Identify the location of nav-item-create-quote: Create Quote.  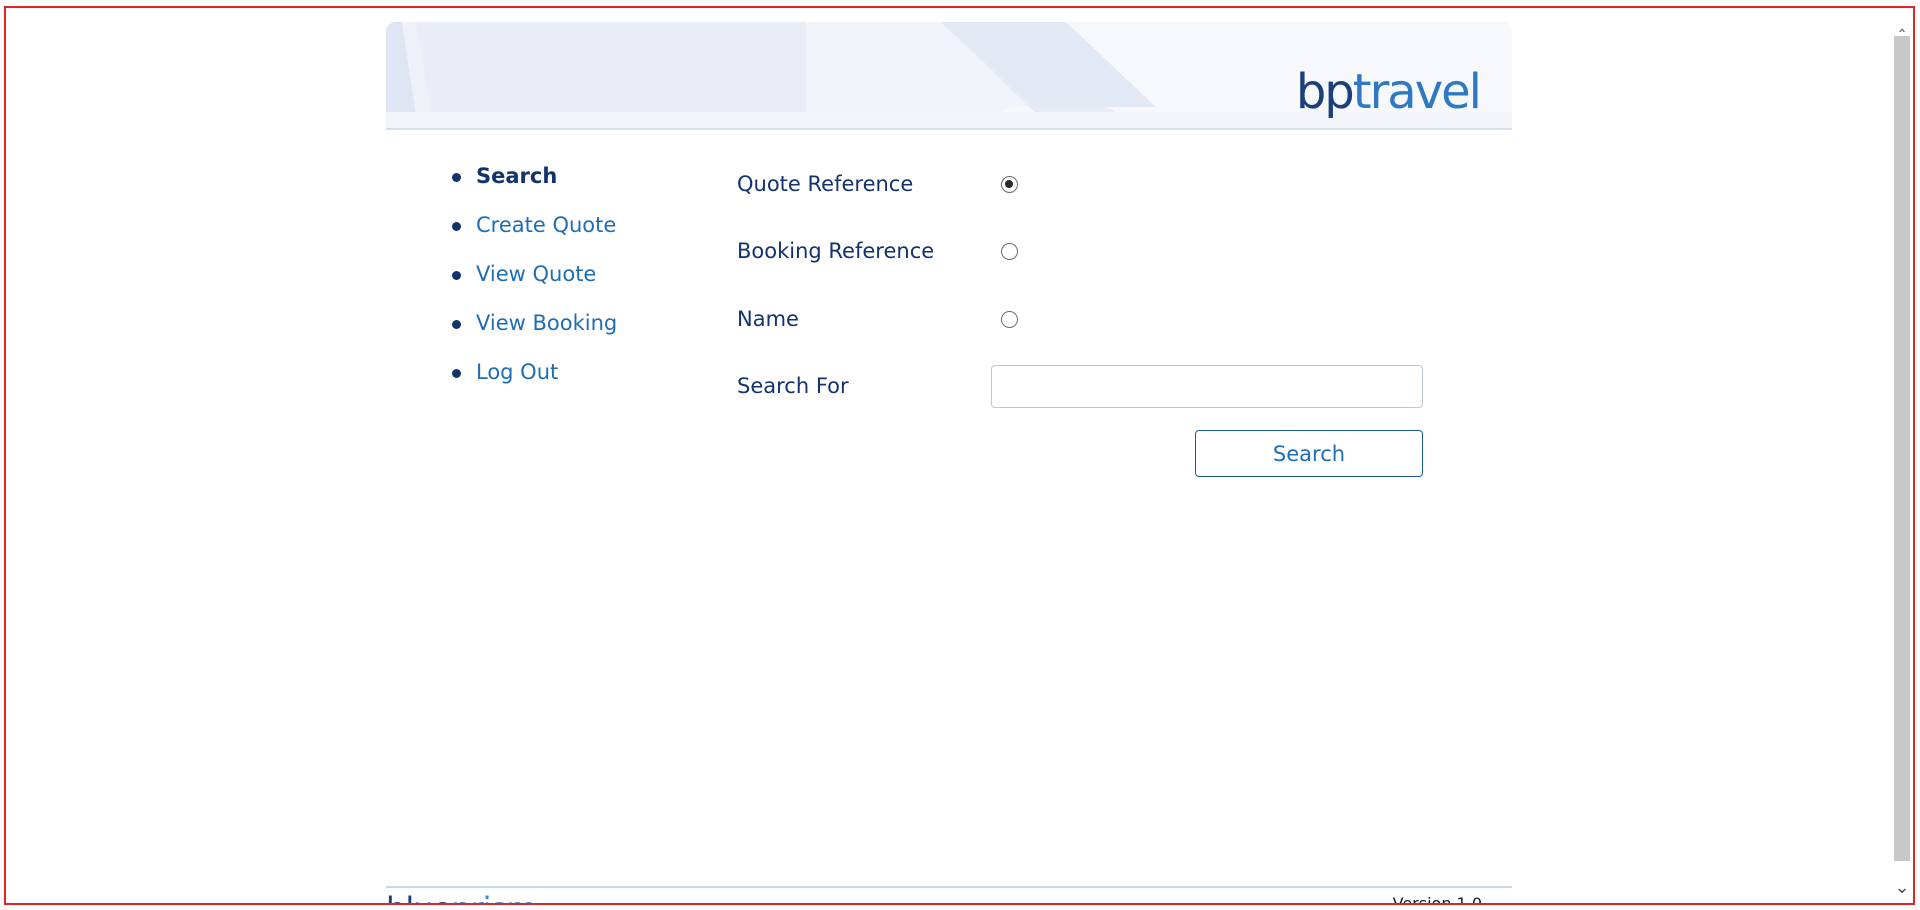
(534, 235).